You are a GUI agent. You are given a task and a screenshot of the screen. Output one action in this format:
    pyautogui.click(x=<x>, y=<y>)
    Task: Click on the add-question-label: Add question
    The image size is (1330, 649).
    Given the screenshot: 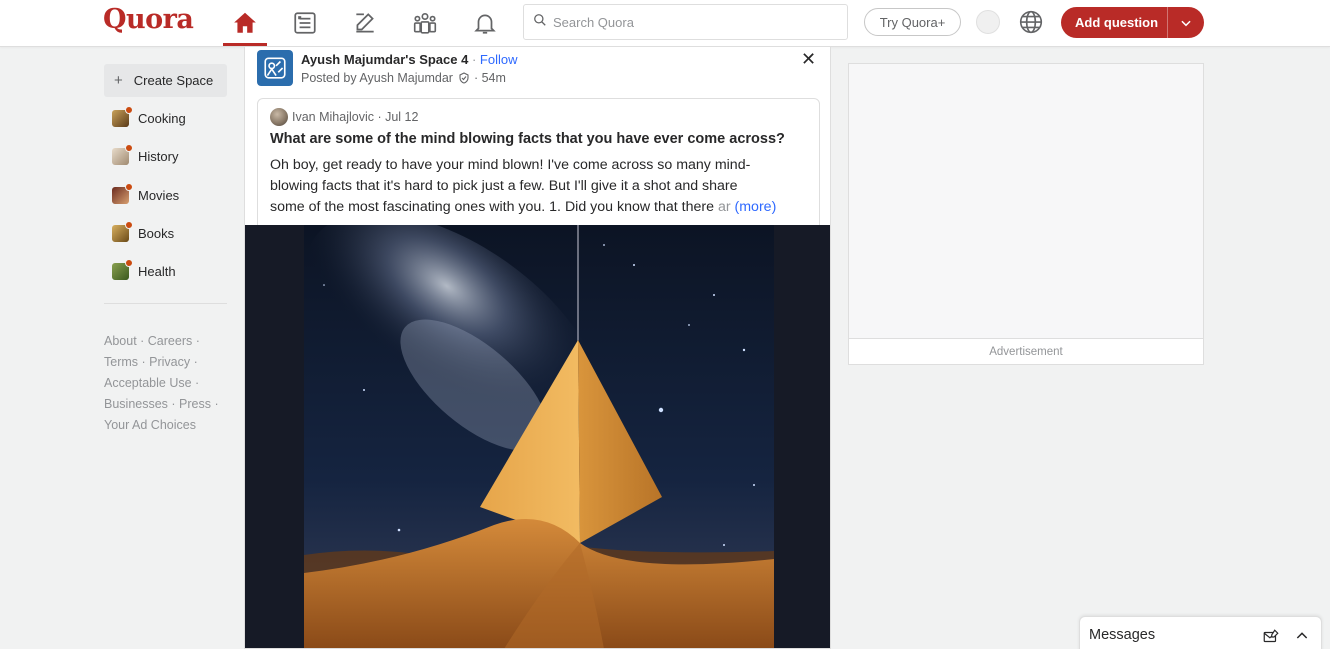 What is the action you would take?
    pyautogui.click(x=1117, y=22)
    